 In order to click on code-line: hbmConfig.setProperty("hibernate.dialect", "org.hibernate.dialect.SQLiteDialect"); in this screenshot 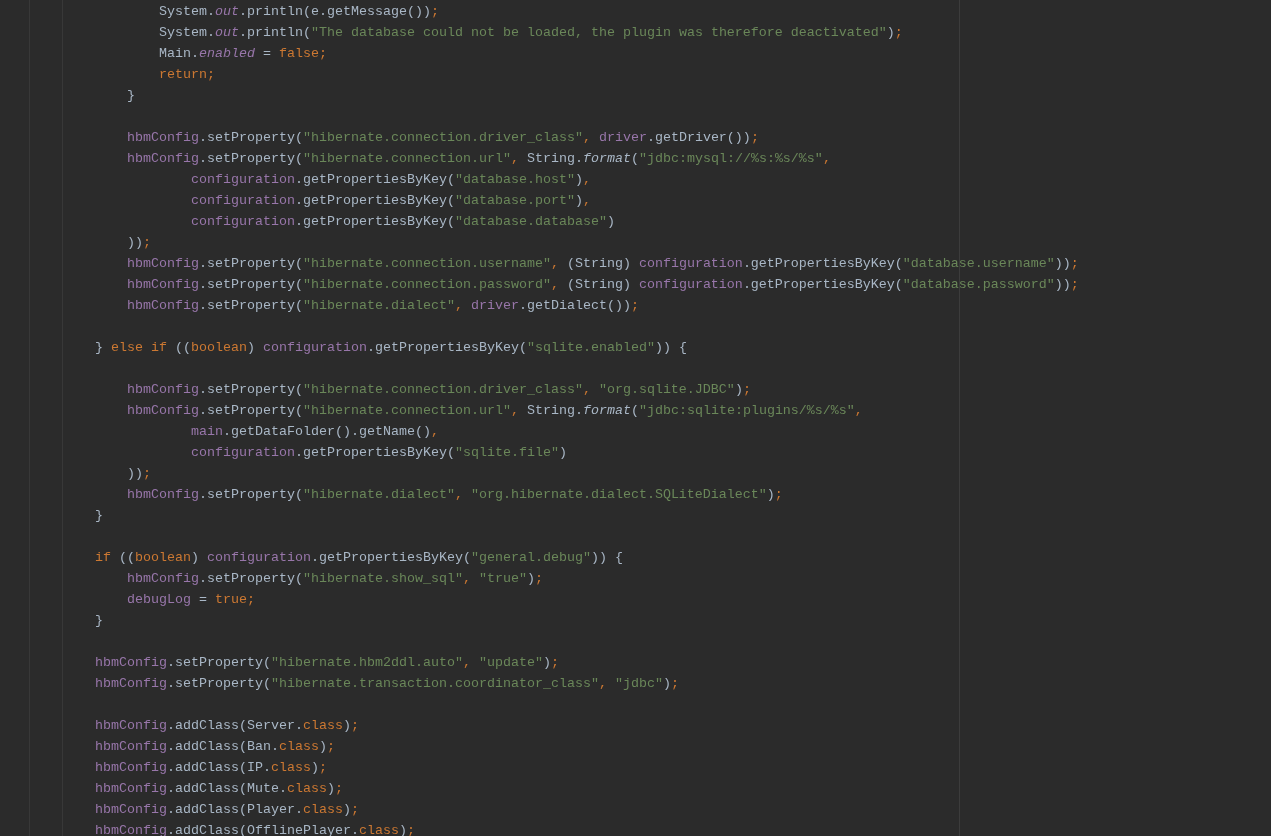, I will do `click(455, 494)`.